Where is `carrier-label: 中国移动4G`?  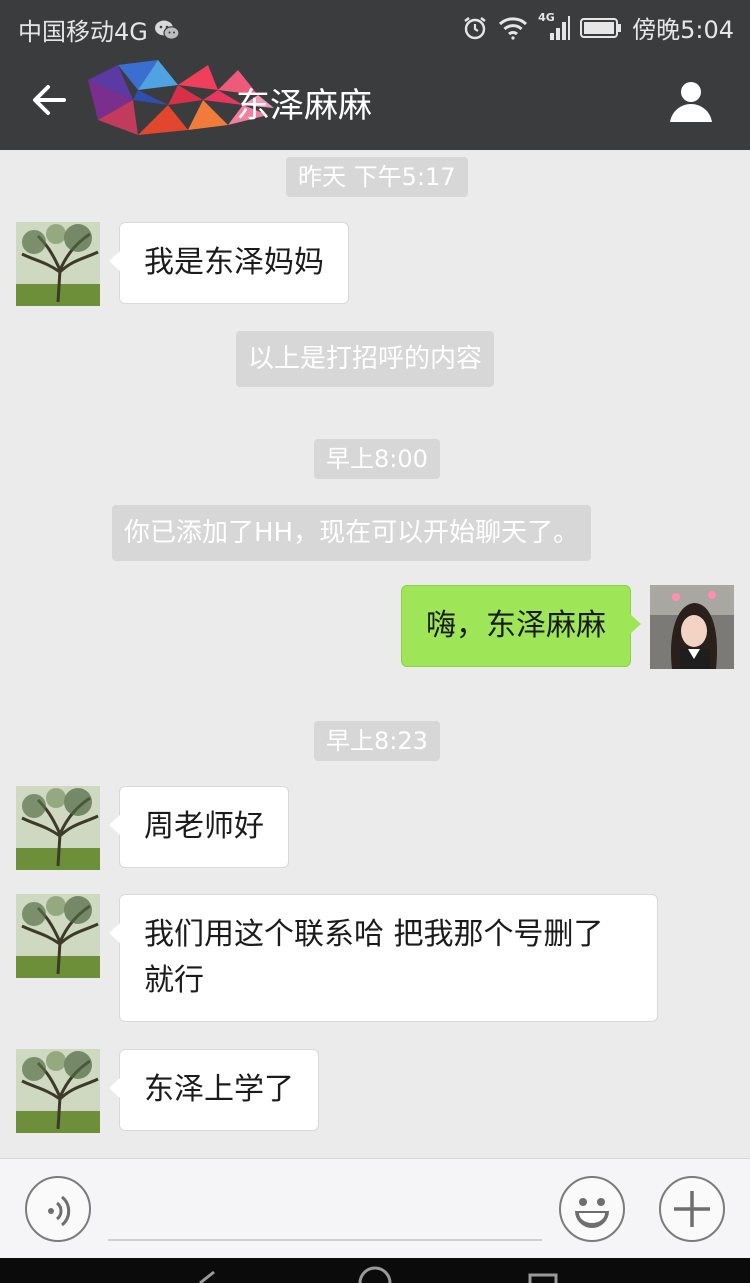 carrier-label: 中国移动4G is located at coordinates (83, 32).